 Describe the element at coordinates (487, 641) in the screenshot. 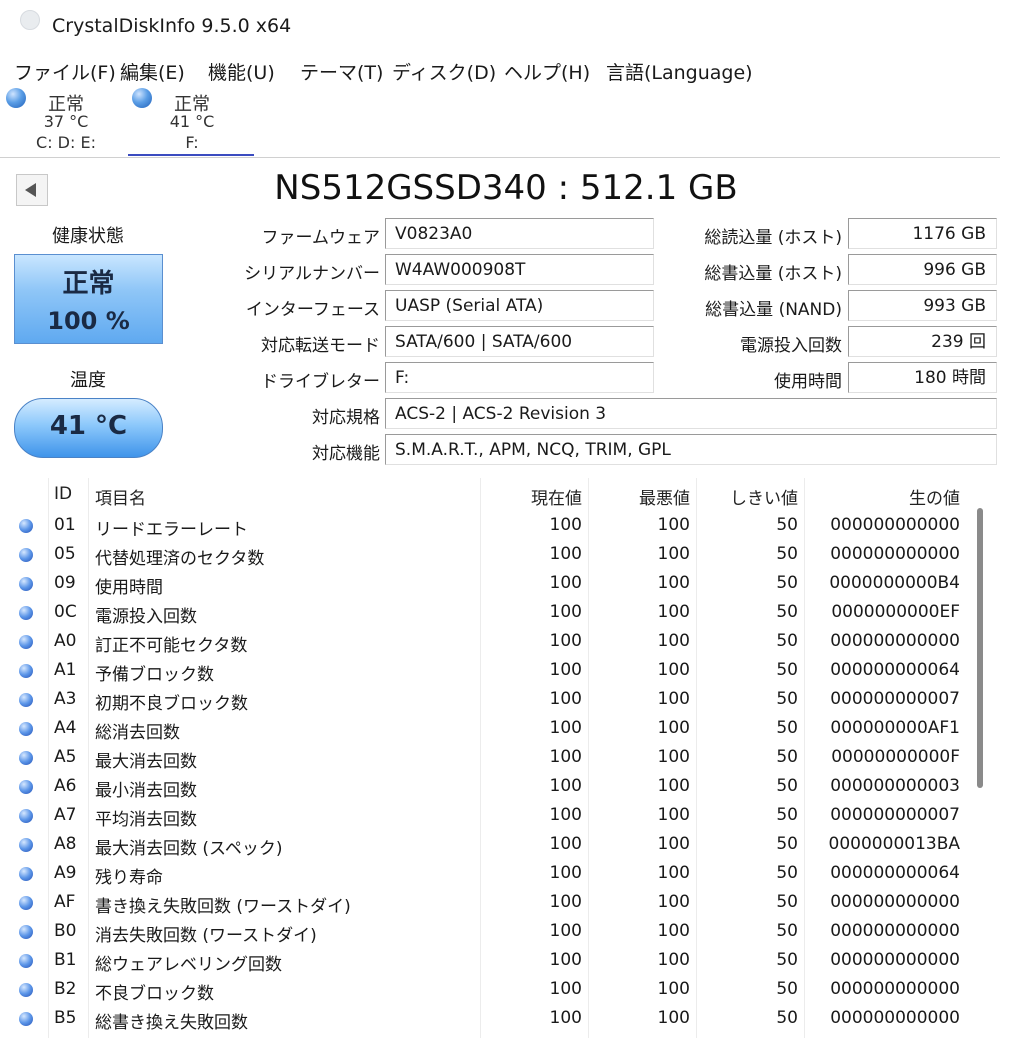

I see `smart-row: A0 訂正不可能セクタ数 100 100 50 000000000000` at that location.